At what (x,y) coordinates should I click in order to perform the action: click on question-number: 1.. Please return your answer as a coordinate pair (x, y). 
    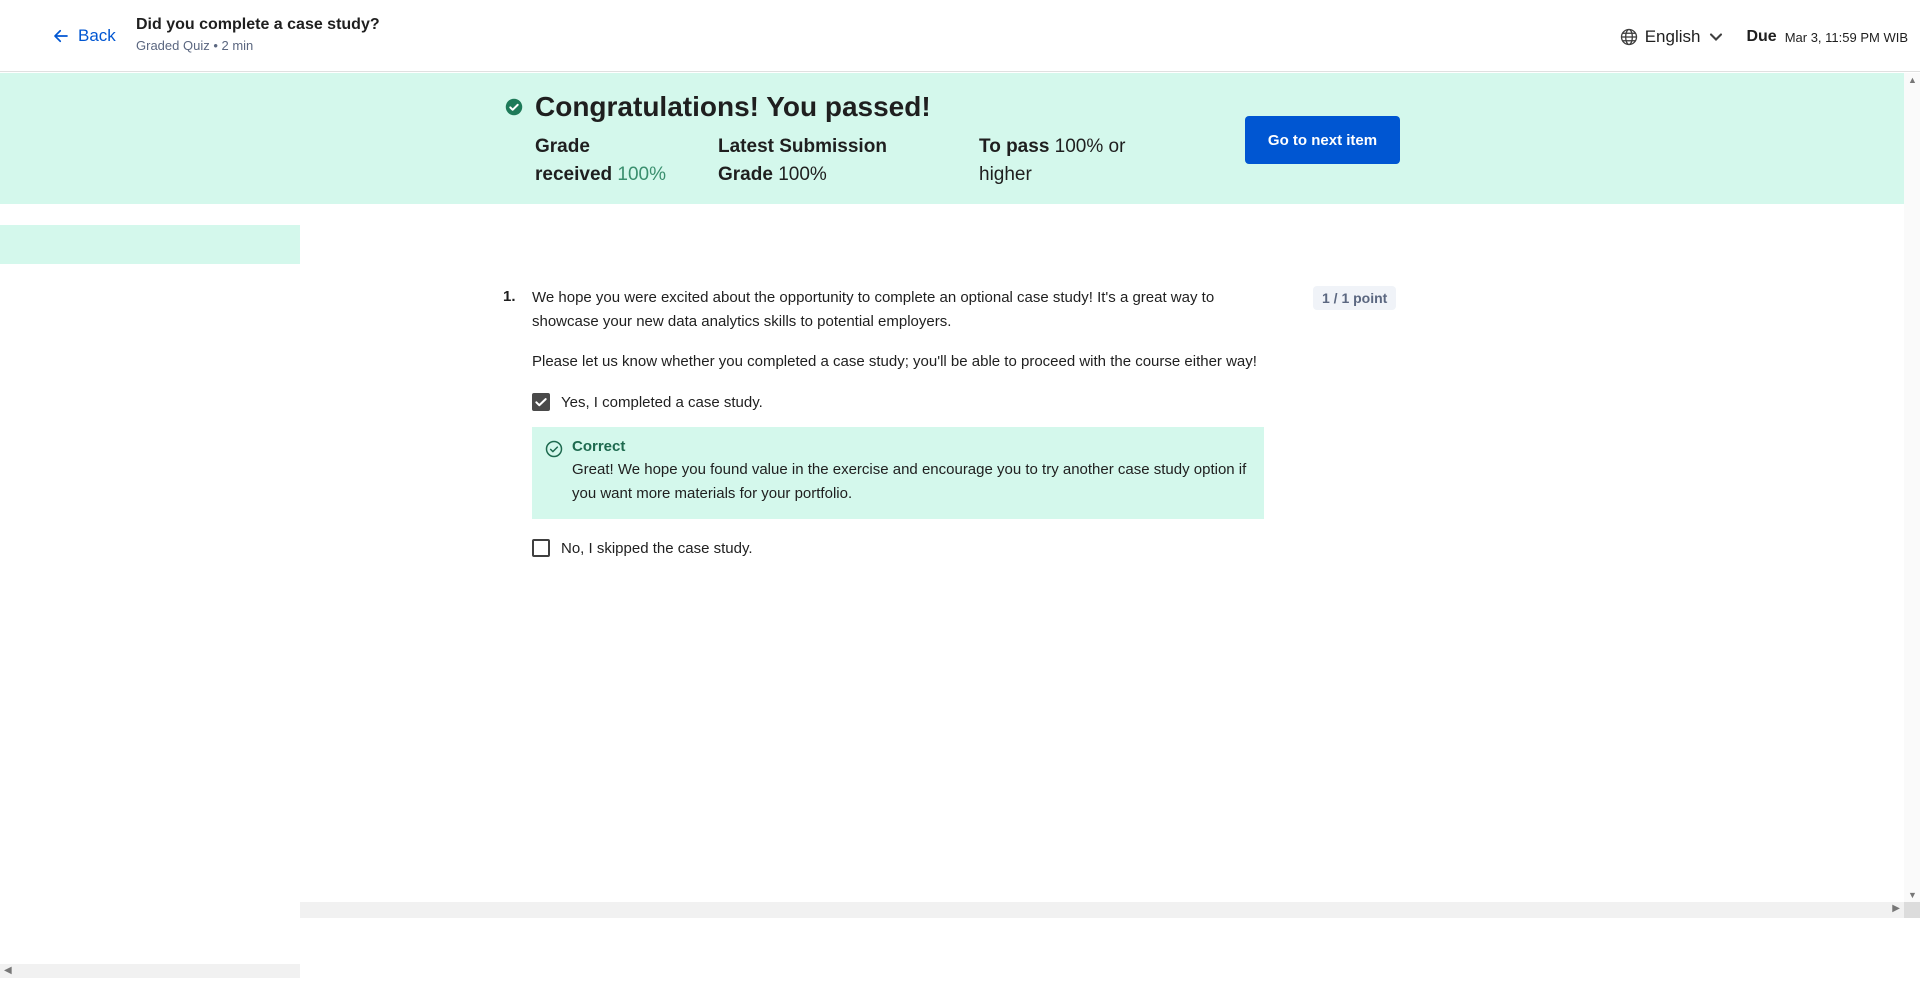
    Looking at the image, I should click on (509, 296).